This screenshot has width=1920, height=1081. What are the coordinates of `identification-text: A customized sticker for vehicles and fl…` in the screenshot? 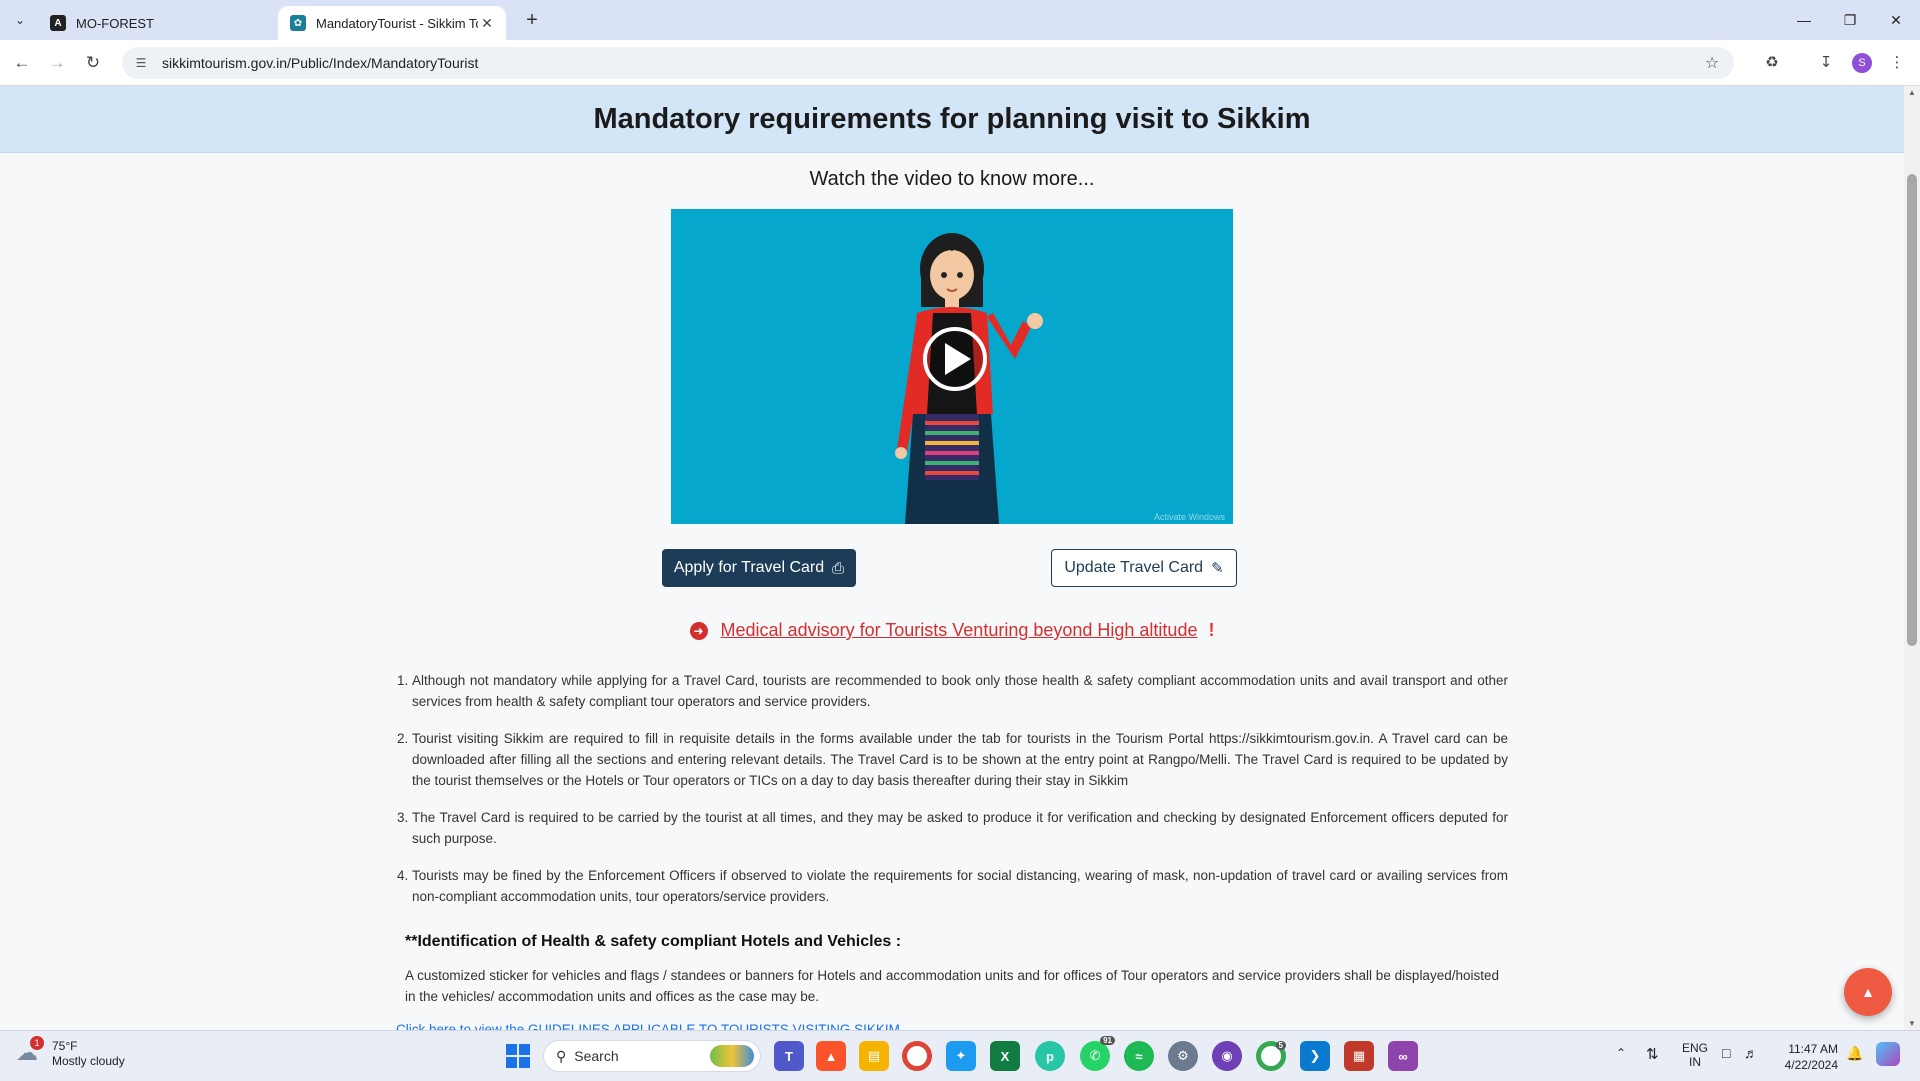 It's located at (952, 986).